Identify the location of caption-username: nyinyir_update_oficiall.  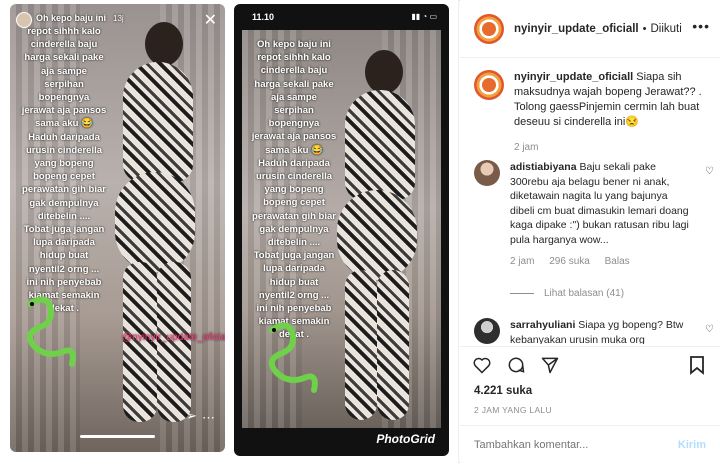
(573, 77).